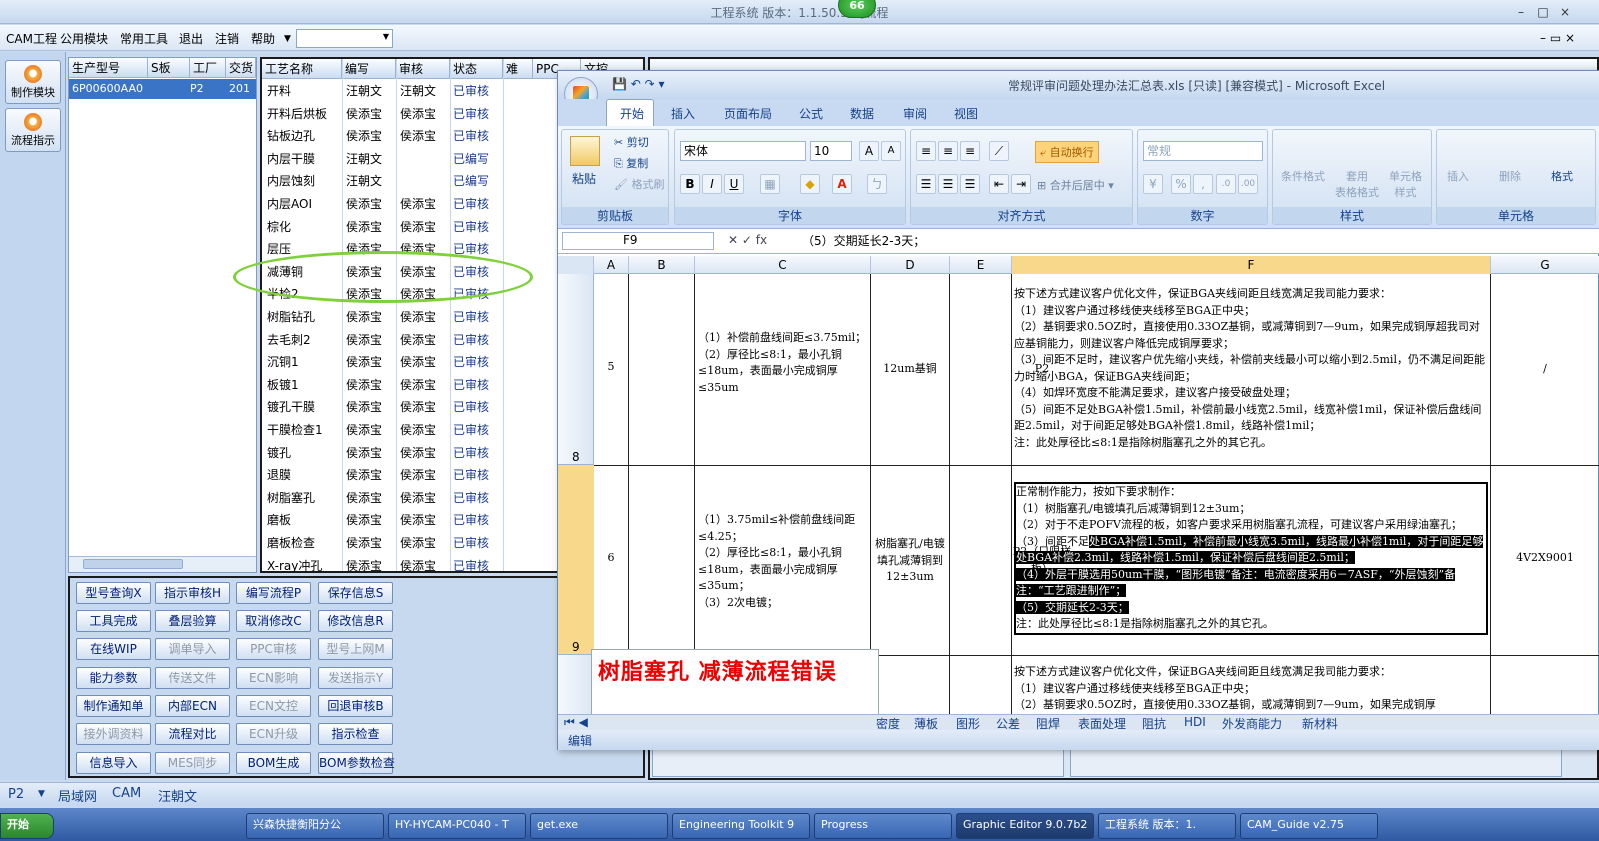  Describe the element at coordinates (1545, 558) in the screenshot. I see `cell-g9: 4V2X9001` at that location.